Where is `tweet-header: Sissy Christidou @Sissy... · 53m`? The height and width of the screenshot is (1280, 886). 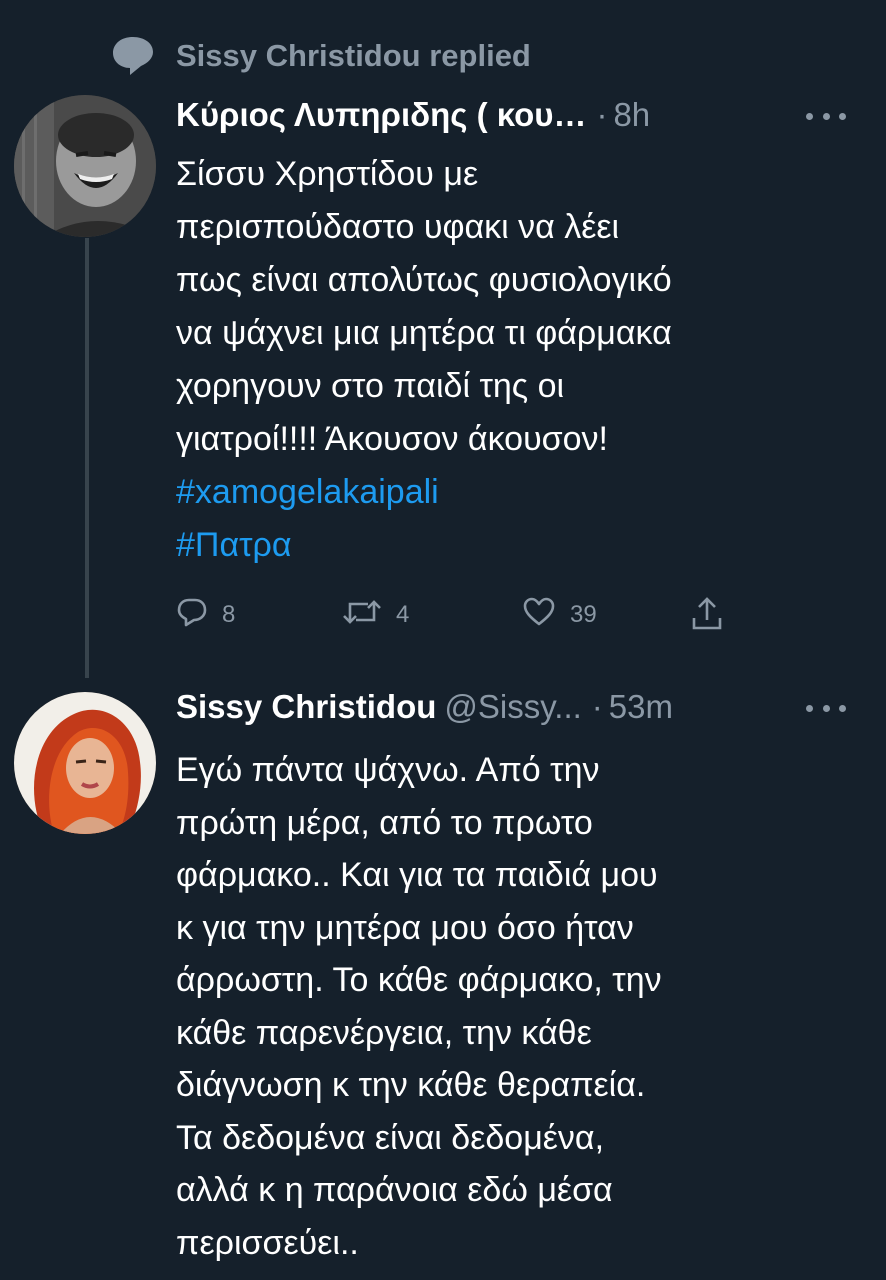 tweet-header: Sissy Christidou @Sissy... · 53m is located at coordinates (424, 710).